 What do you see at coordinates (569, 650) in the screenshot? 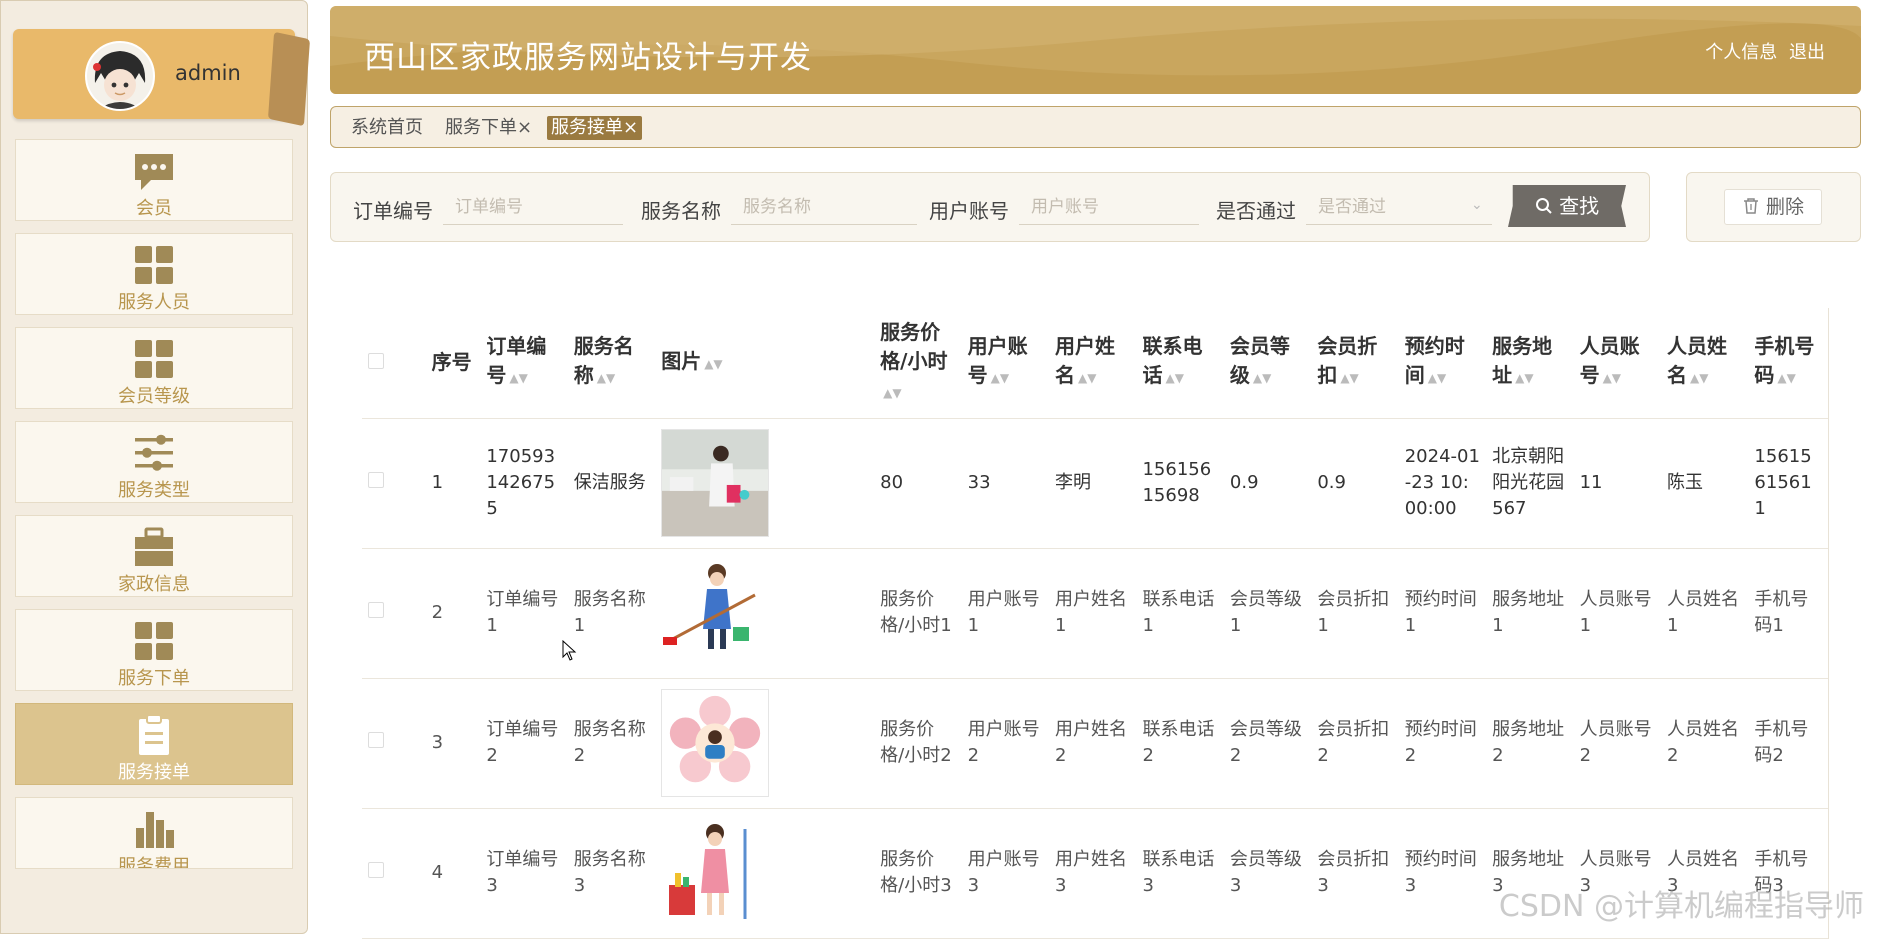
I see `mouse-cursor-icon` at bounding box center [569, 650].